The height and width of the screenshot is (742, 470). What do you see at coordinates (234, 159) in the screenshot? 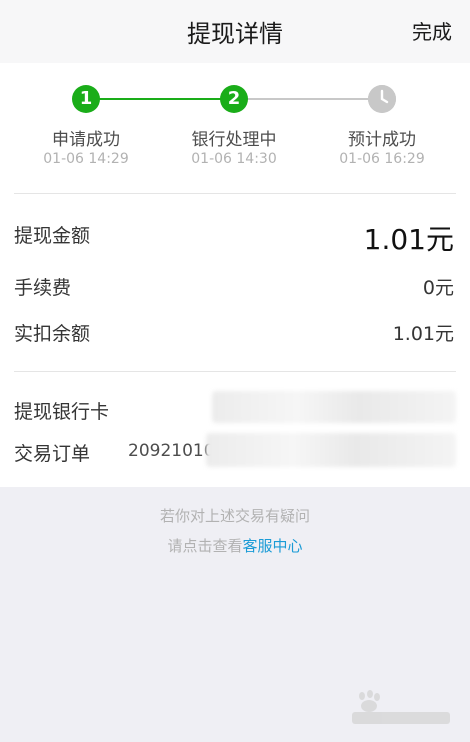
I see `step-2-time: 01-06 14:30` at bounding box center [234, 159].